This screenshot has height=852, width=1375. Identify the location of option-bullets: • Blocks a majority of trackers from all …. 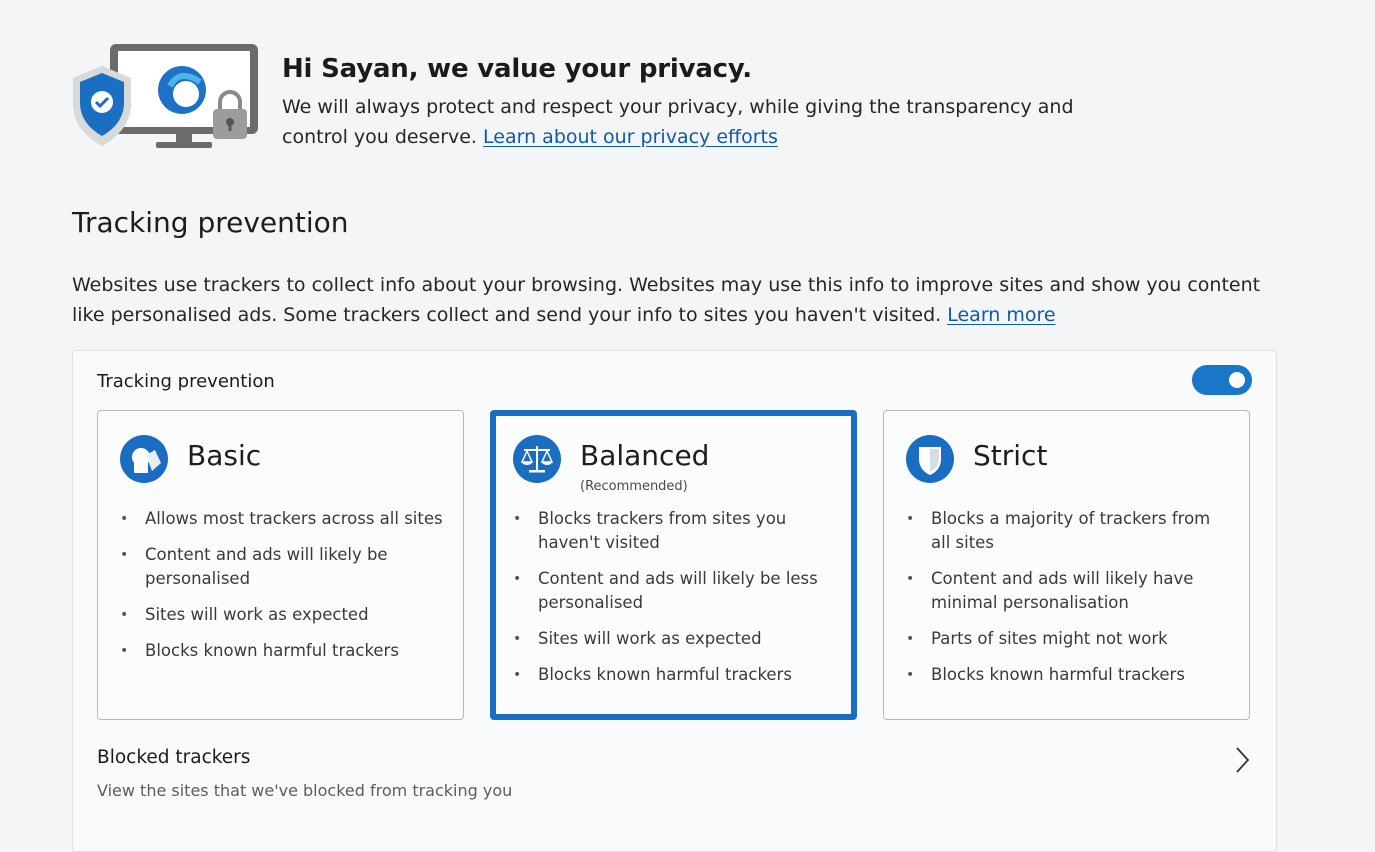
(1067, 603).